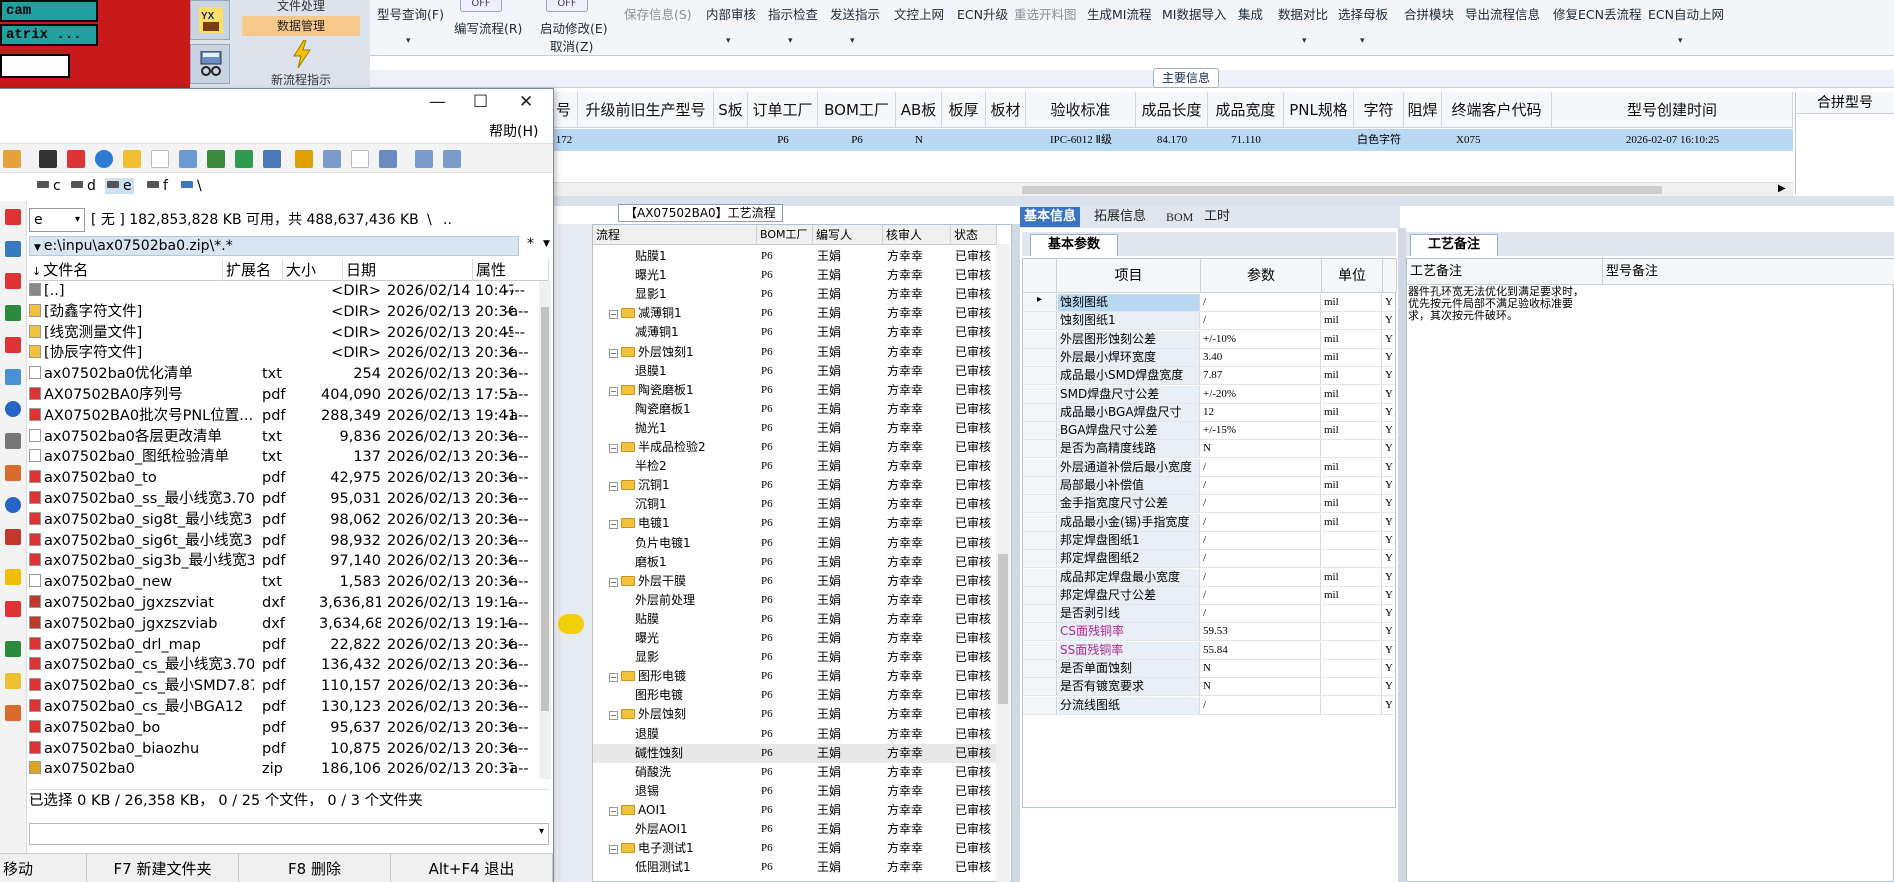 This screenshot has height=882, width=1894. What do you see at coordinates (855, 13) in the screenshot?
I see `send-instruction-button: 发送指示` at bounding box center [855, 13].